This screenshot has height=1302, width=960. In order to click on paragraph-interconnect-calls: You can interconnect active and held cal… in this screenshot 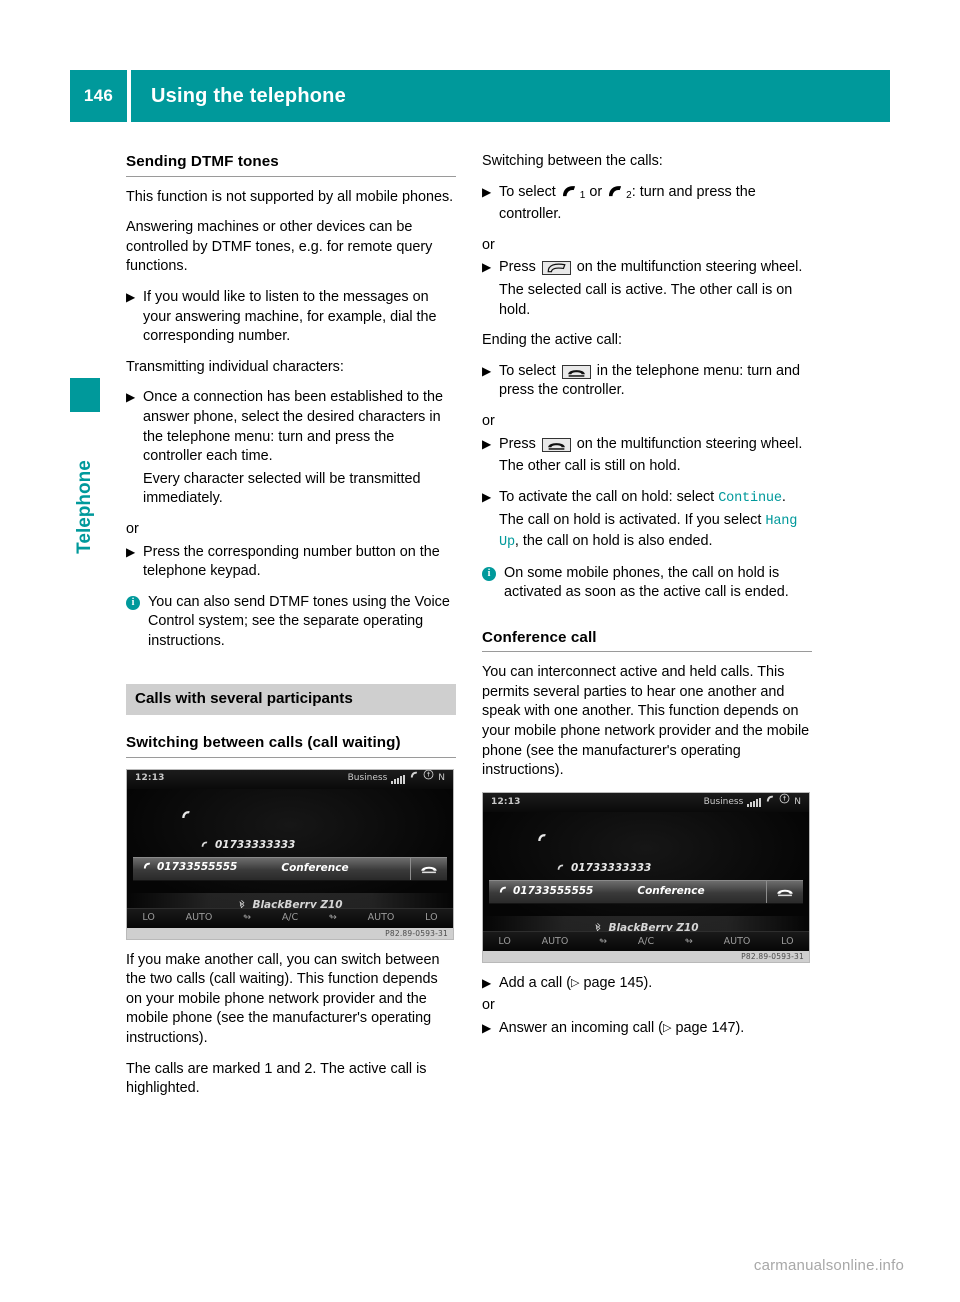, I will do `click(646, 721)`.